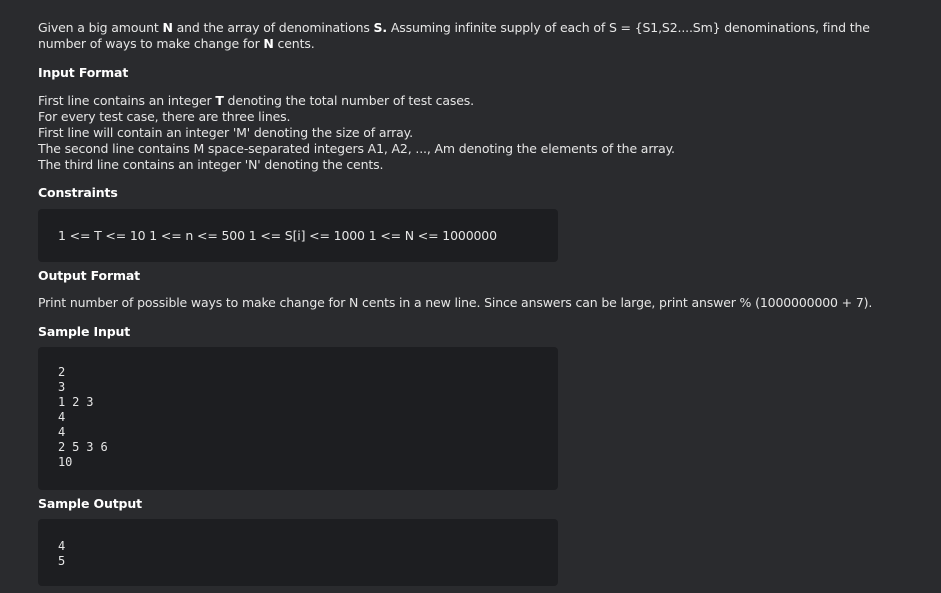 The height and width of the screenshot is (593, 941). What do you see at coordinates (62, 561) in the screenshot?
I see `code-line: 5` at bounding box center [62, 561].